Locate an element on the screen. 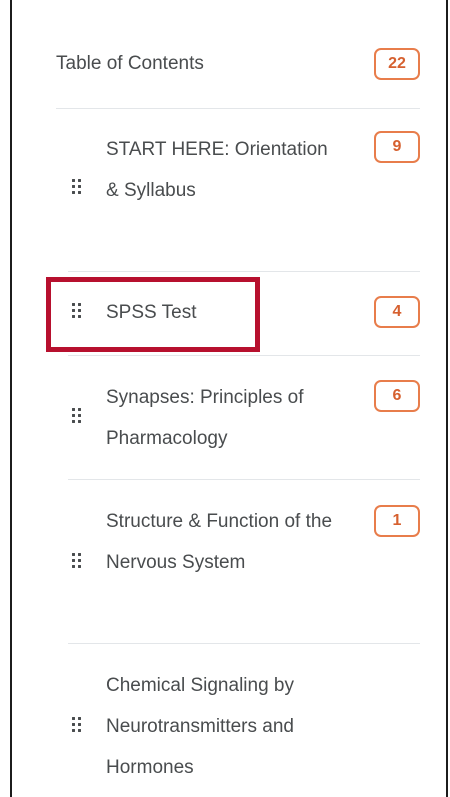  module-count-badge: 4 is located at coordinates (397, 312).